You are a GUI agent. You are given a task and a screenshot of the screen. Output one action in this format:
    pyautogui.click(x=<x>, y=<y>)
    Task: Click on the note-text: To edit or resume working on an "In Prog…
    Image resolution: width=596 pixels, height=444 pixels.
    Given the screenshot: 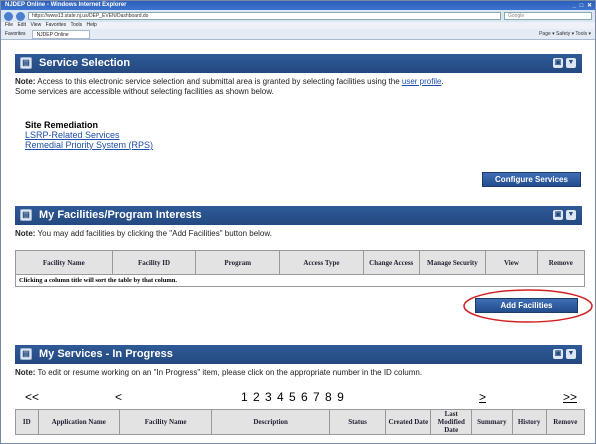 What is the action you would take?
    pyautogui.click(x=230, y=372)
    